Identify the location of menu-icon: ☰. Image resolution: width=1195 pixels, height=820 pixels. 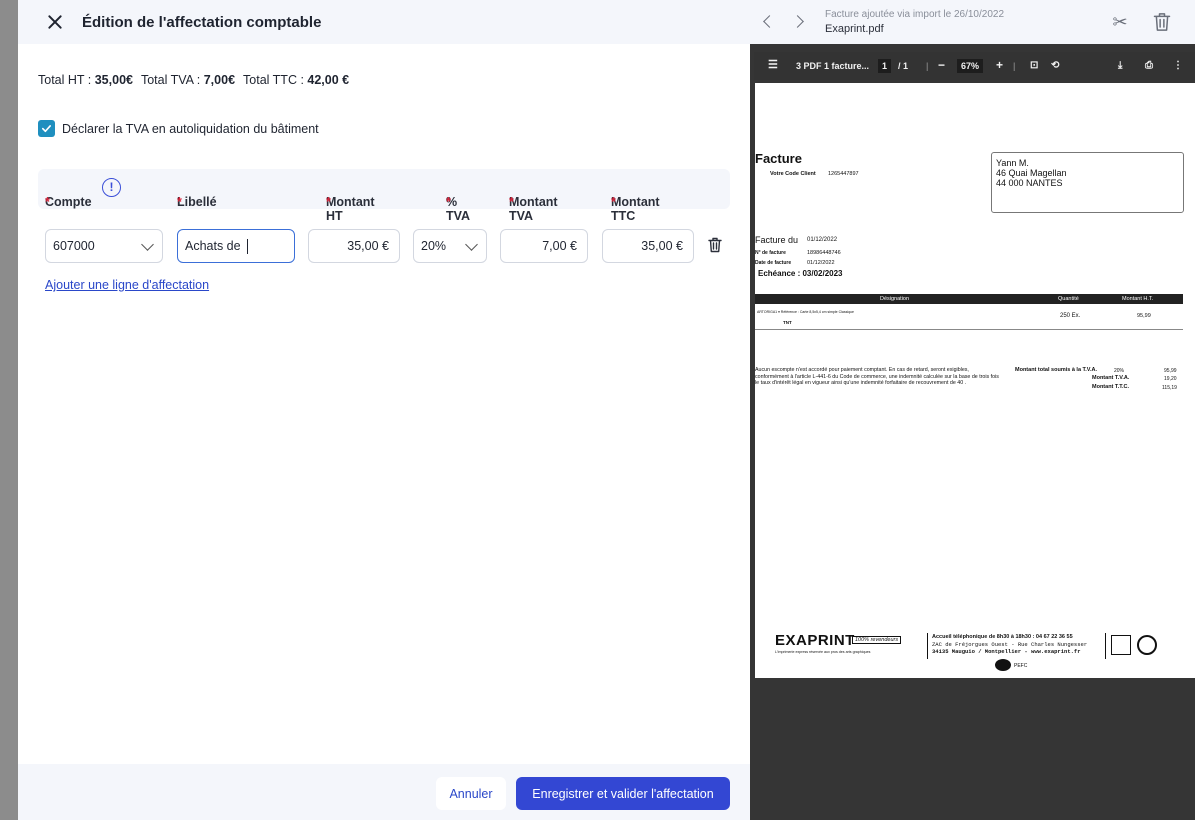
(773, 64).